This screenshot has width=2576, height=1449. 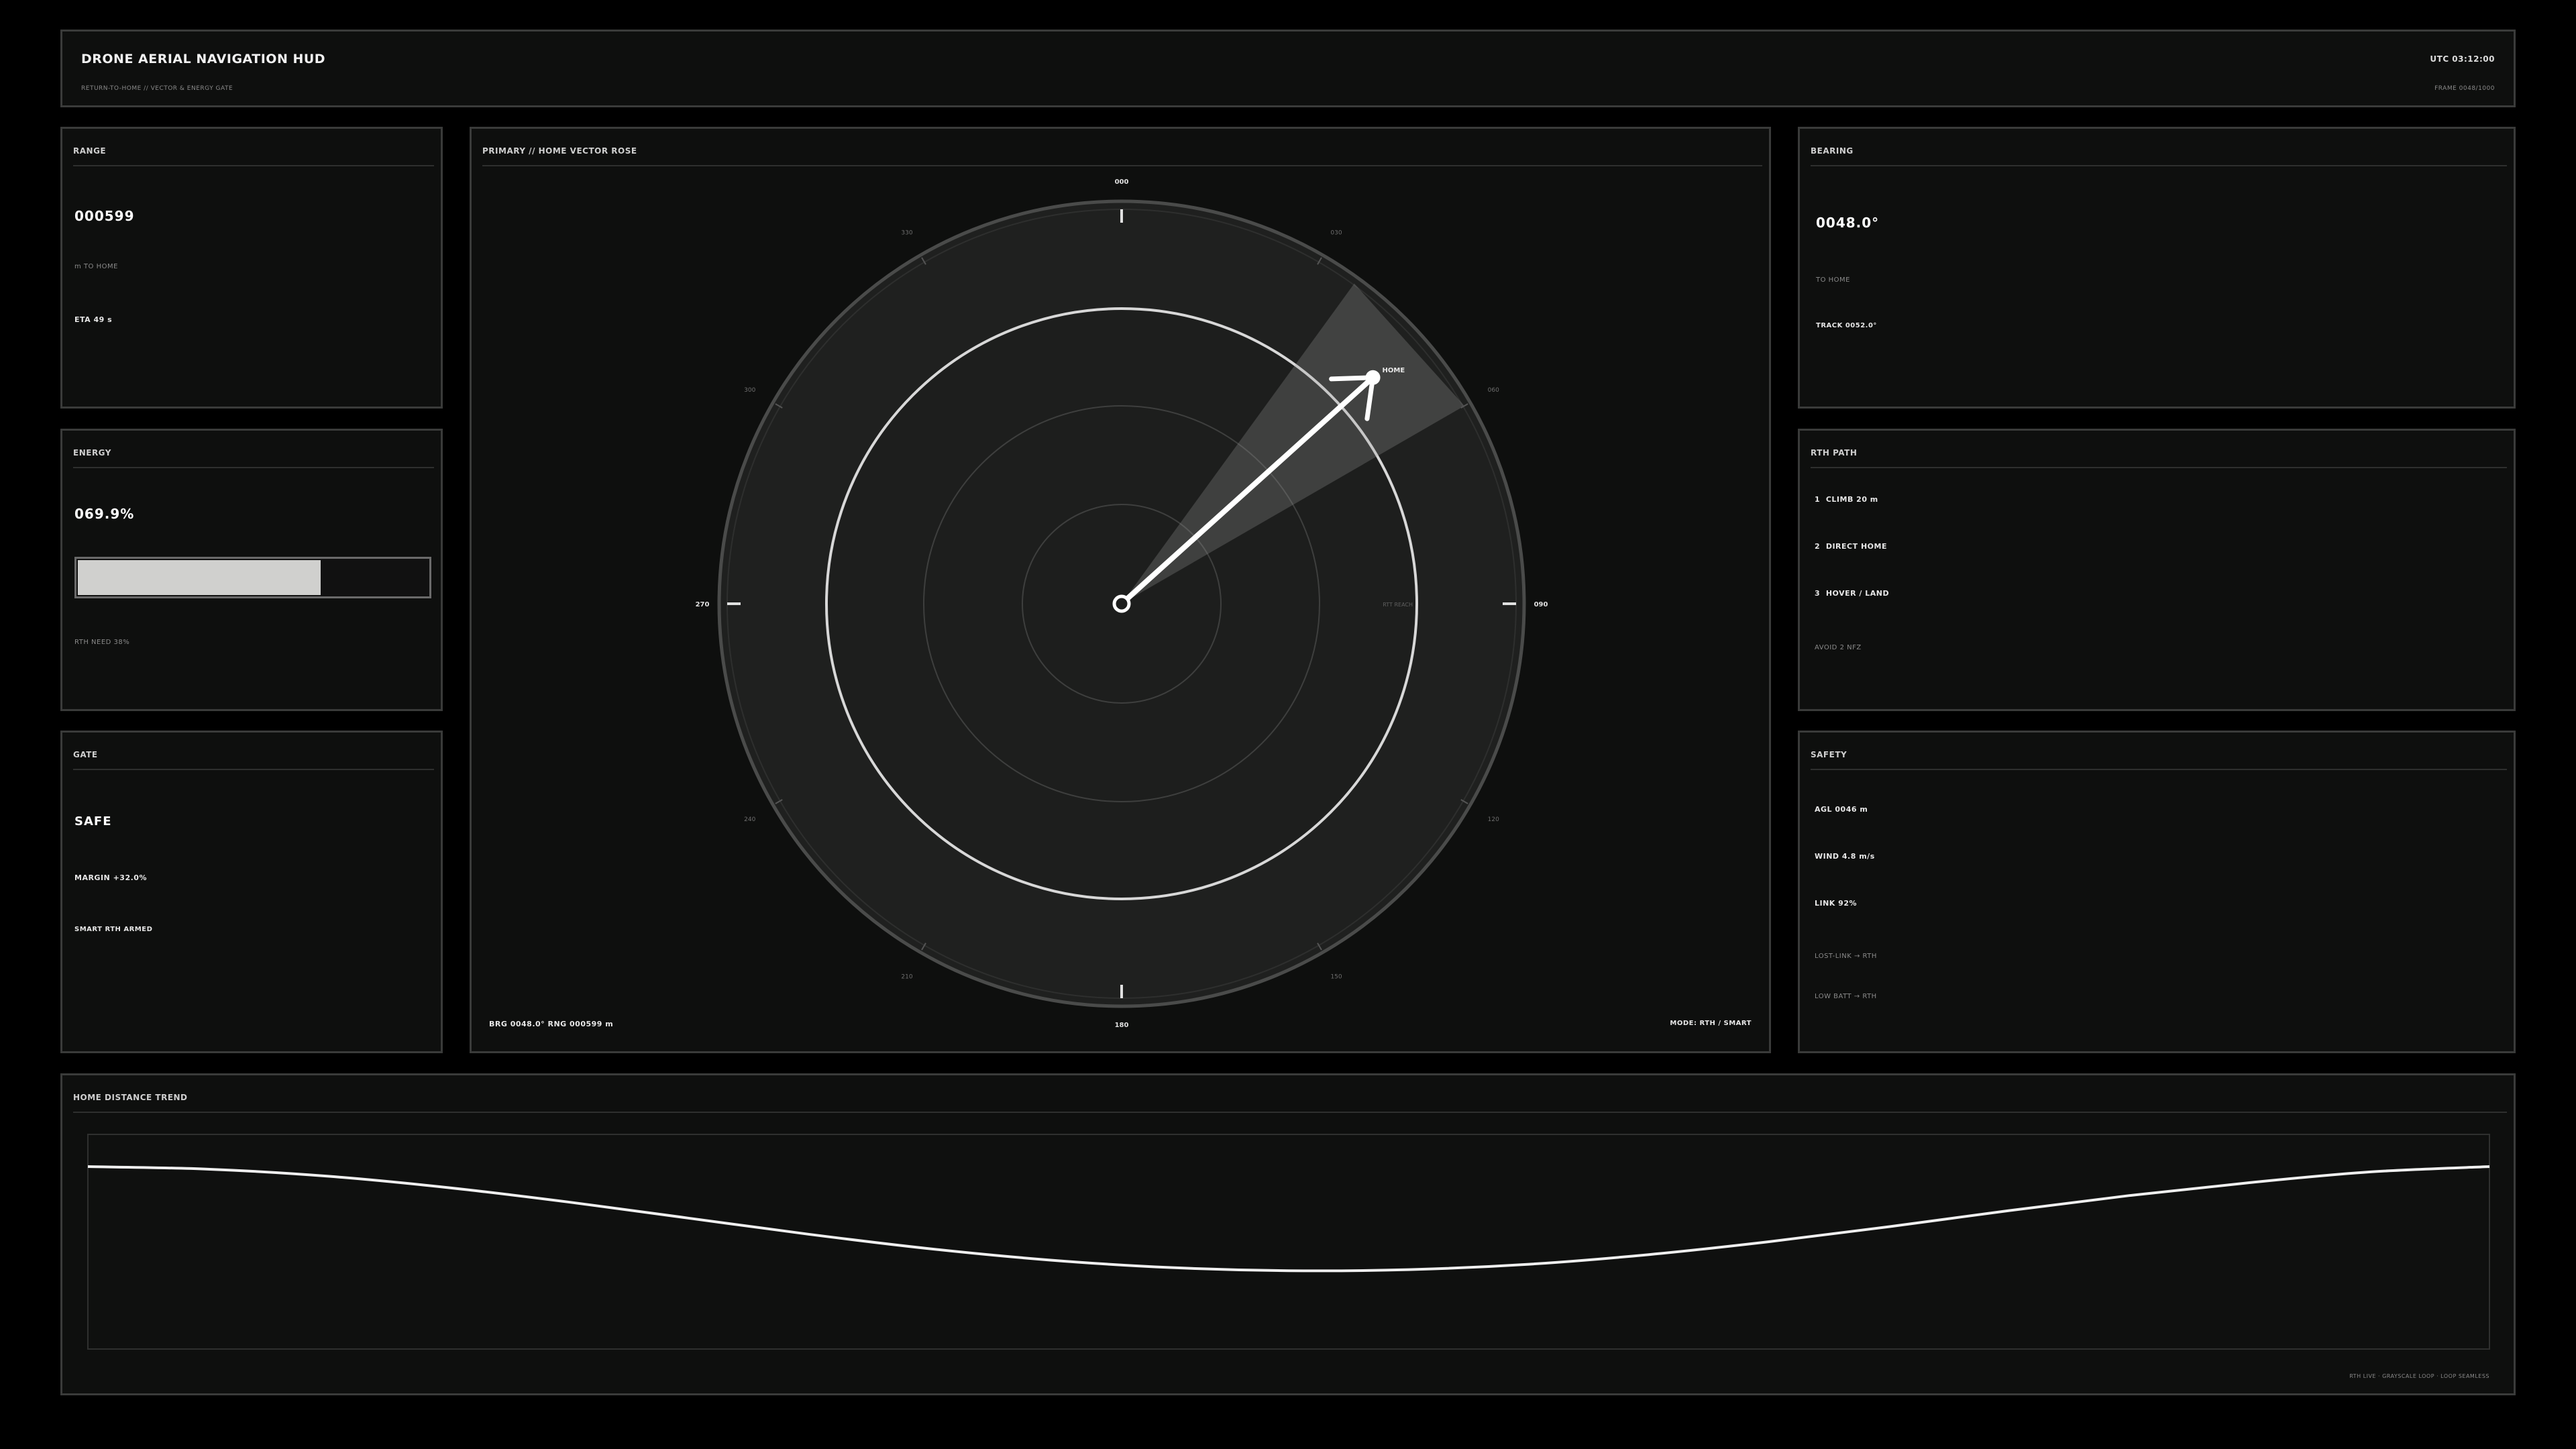 What do you see at coordinates (906, 233) in the screenshot?
I see `rose-tick-label-330: 330` at bounding box center [906, 233].